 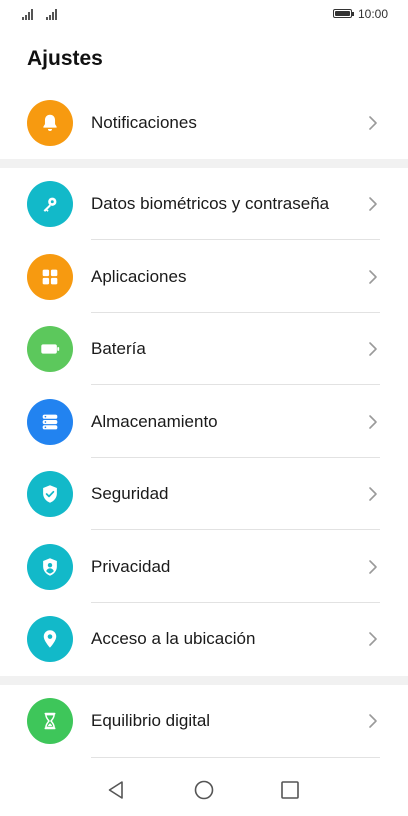 I want to click on status-time: 10:00, so click(x=373, y=14).